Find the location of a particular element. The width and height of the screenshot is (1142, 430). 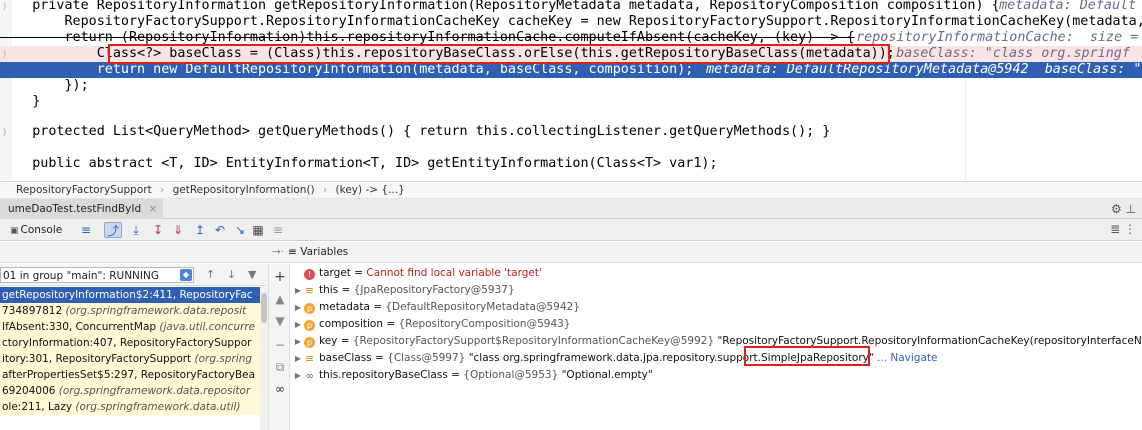

arrow-up-icon: ↑ is located at coordinates (210, 274).